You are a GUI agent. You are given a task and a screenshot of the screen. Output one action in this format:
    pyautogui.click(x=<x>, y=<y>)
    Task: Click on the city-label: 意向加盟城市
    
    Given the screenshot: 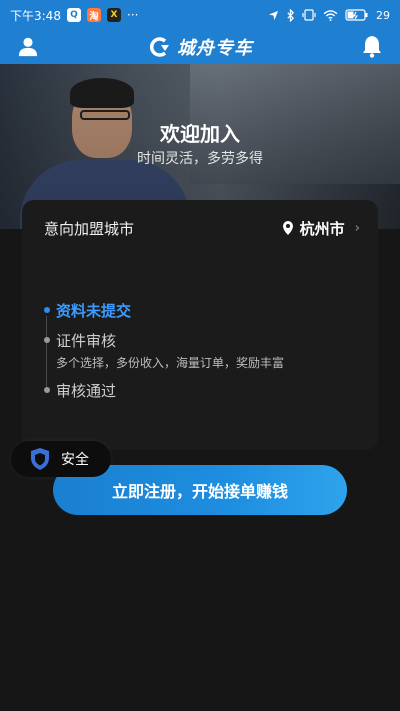 What is the action you would take?
    pyautogui.click(x=89, y=228)
    